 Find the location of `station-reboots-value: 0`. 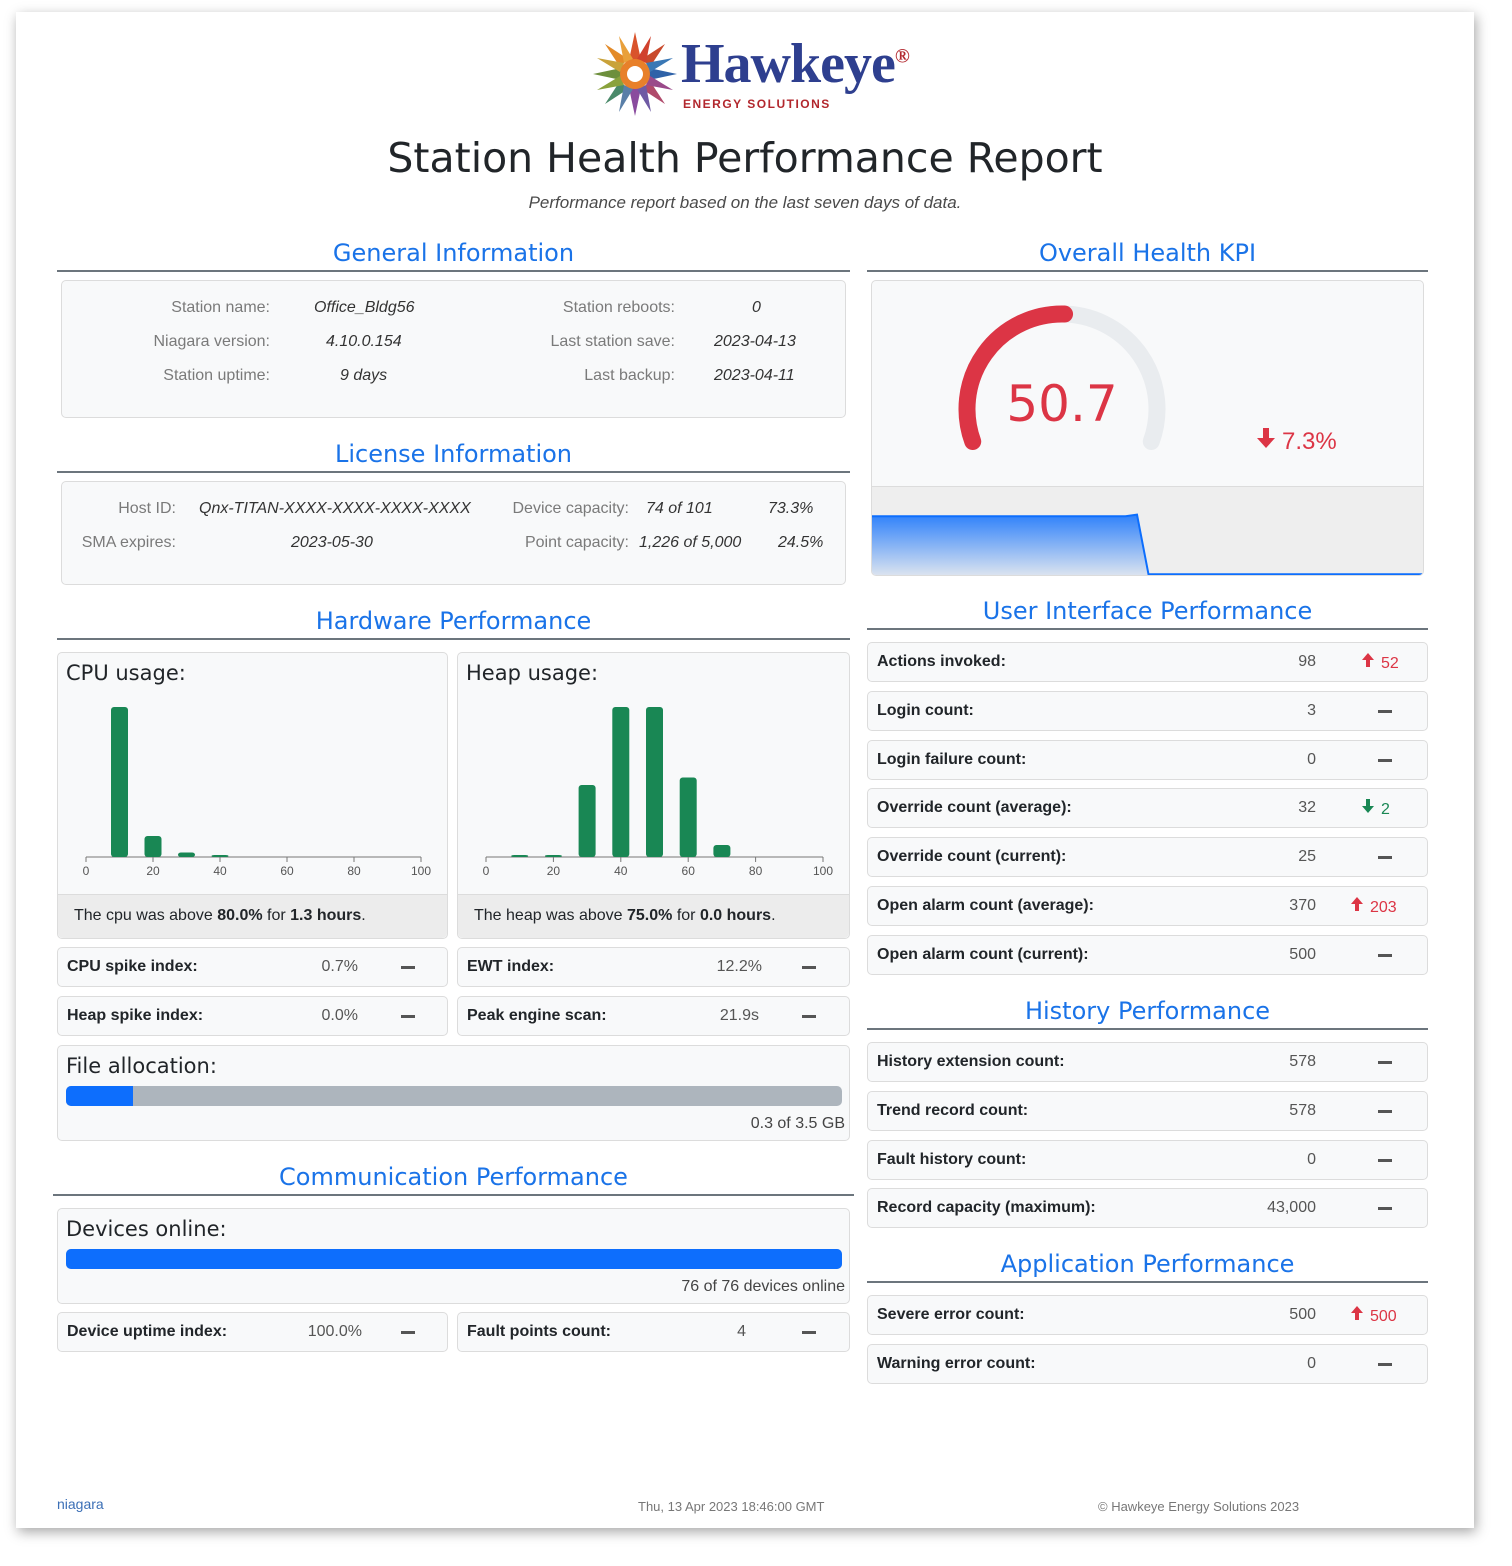

station-reboots-value: 0 is located at coordinates (756, 307).